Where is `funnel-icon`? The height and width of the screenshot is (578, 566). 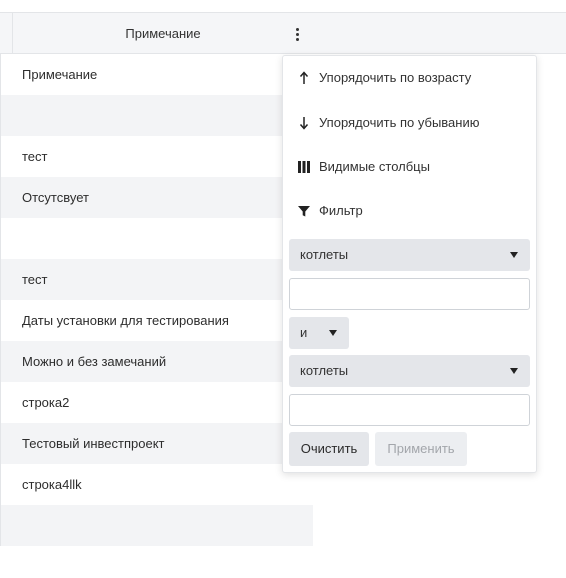
funnel-icon is located at coordinates (304, 211).